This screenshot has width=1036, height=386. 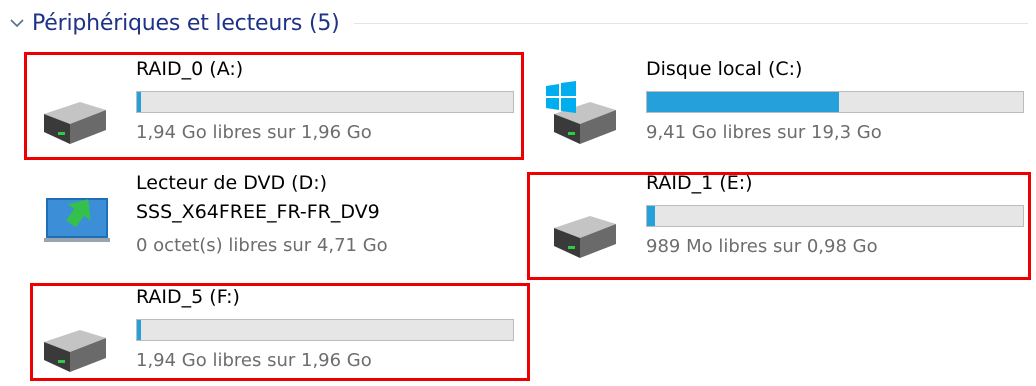 What do you see at coordinates (17, 23) in the screenshot?
I see `chevron-down-icon` at bounding box center [17, 23].